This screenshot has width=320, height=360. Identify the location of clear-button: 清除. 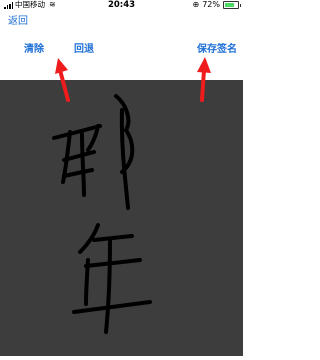
(34, 47).